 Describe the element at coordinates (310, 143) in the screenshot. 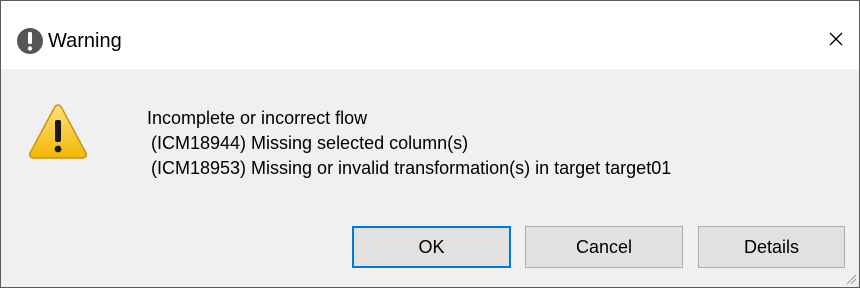

I see `message-detail-1: (ICM18944) Missing selected column(s)` at that location.